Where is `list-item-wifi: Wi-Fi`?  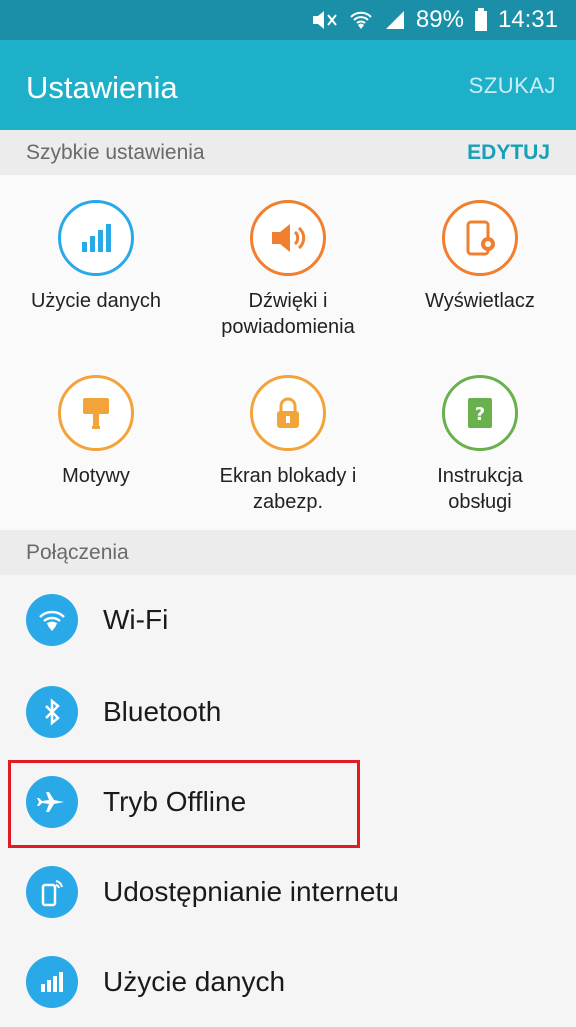 list-item-wifi: Wi-Fi is located at coordinates (288, 620).